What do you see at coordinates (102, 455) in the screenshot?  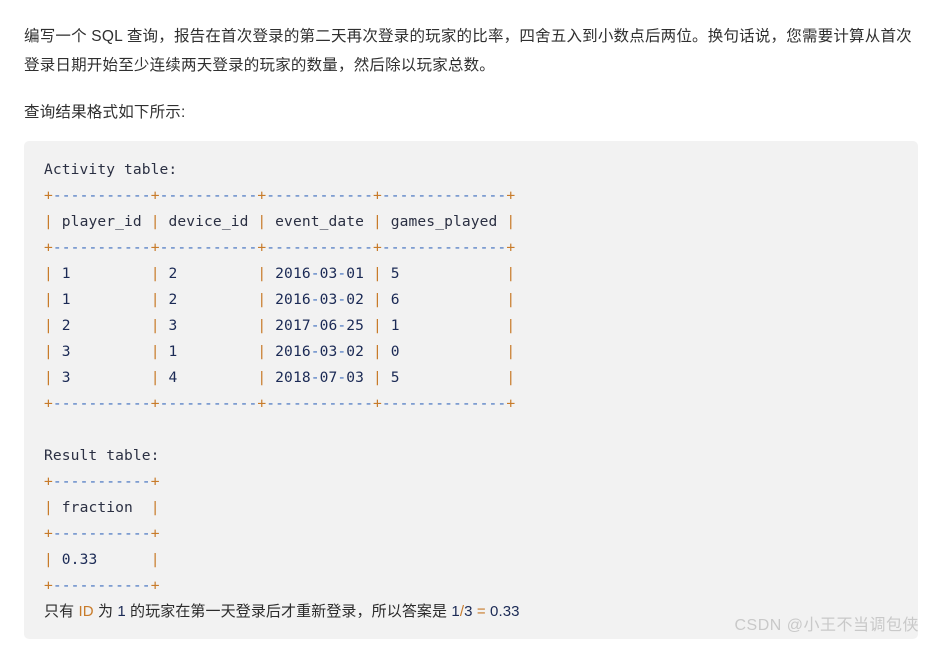 I see `result-table-title: Result table:` at bounding box center [102, 455].